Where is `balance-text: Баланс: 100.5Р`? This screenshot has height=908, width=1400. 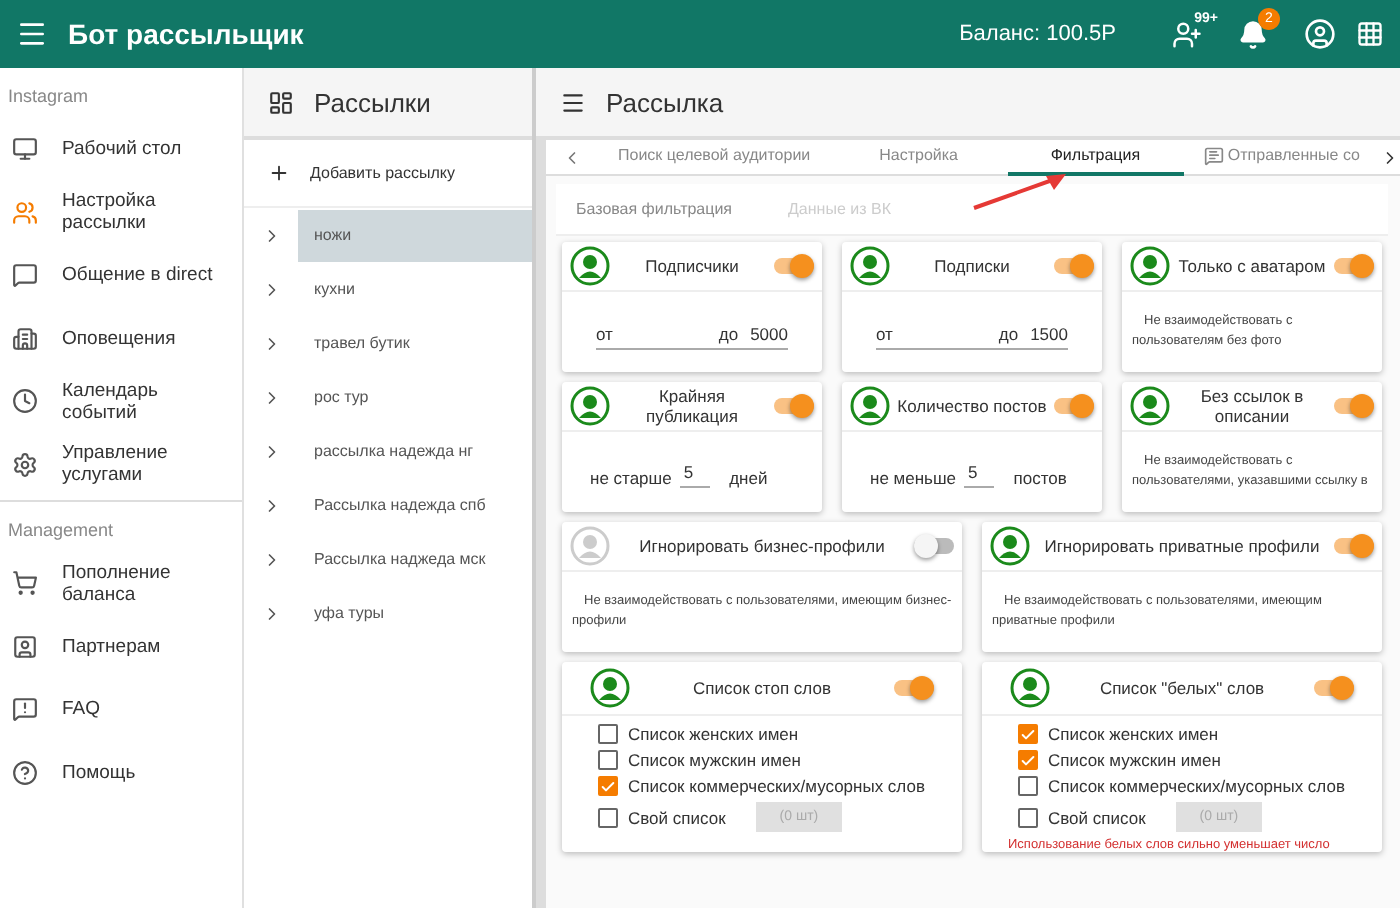
balance-text: Баланс: 100.5Р is located at coordinates (1037, 34).